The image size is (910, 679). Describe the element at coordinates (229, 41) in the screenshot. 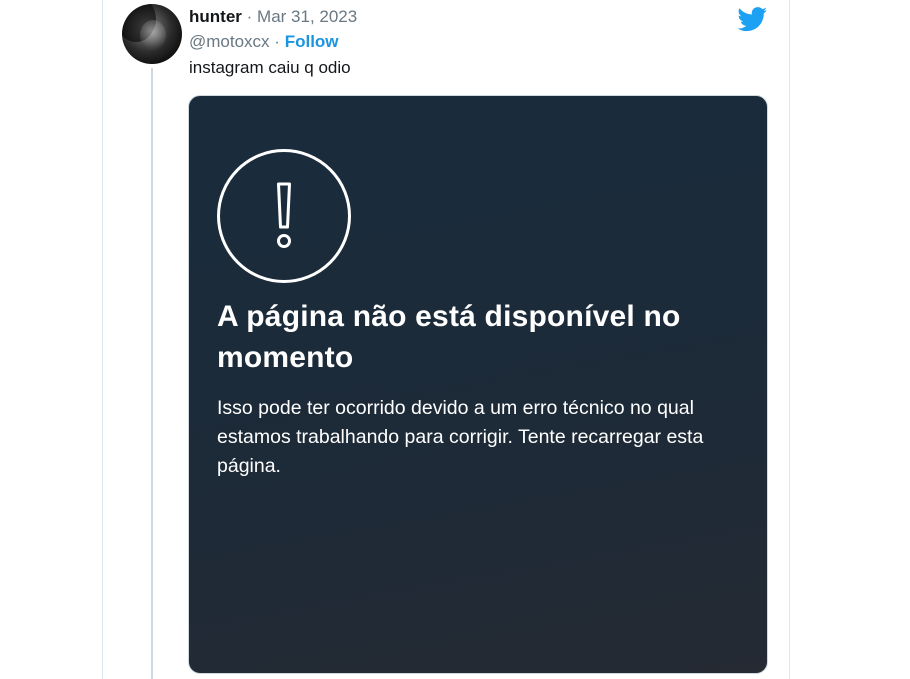

I see `author-handle: @motoxcx` at that location.